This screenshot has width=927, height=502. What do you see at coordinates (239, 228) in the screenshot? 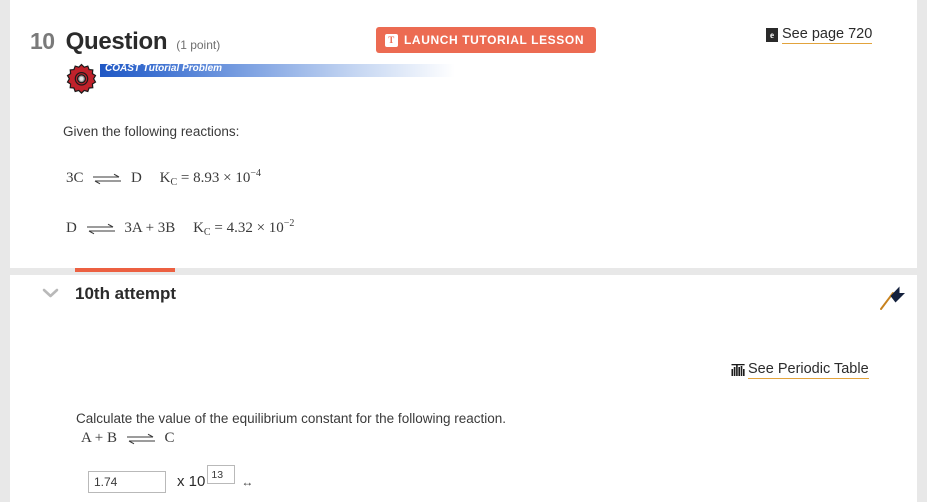
I see `reaction-2-coefficient: 4.32` at bounding box center [239, 228].